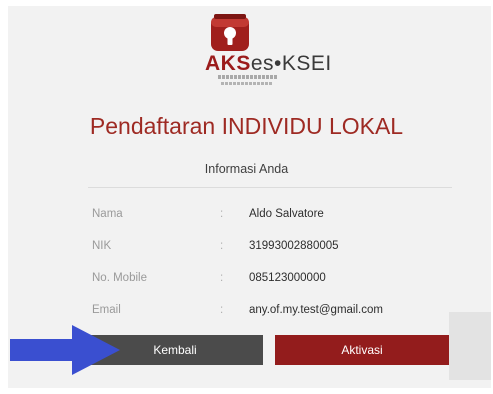 This screenshot has height=394, width=493. I want to click on field-row-email: Email : any.of.my.test@gmail.com, so click(272, 310).